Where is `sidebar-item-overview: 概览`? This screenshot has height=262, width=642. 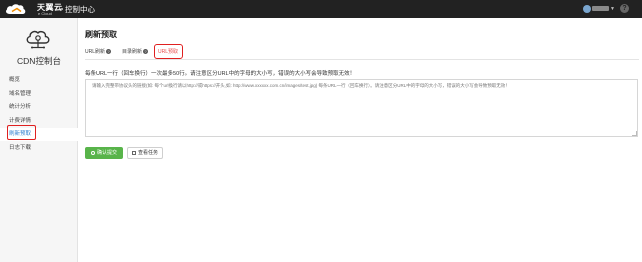 sidebar-item-overview: 概览 is located at coordinates (39, 80).